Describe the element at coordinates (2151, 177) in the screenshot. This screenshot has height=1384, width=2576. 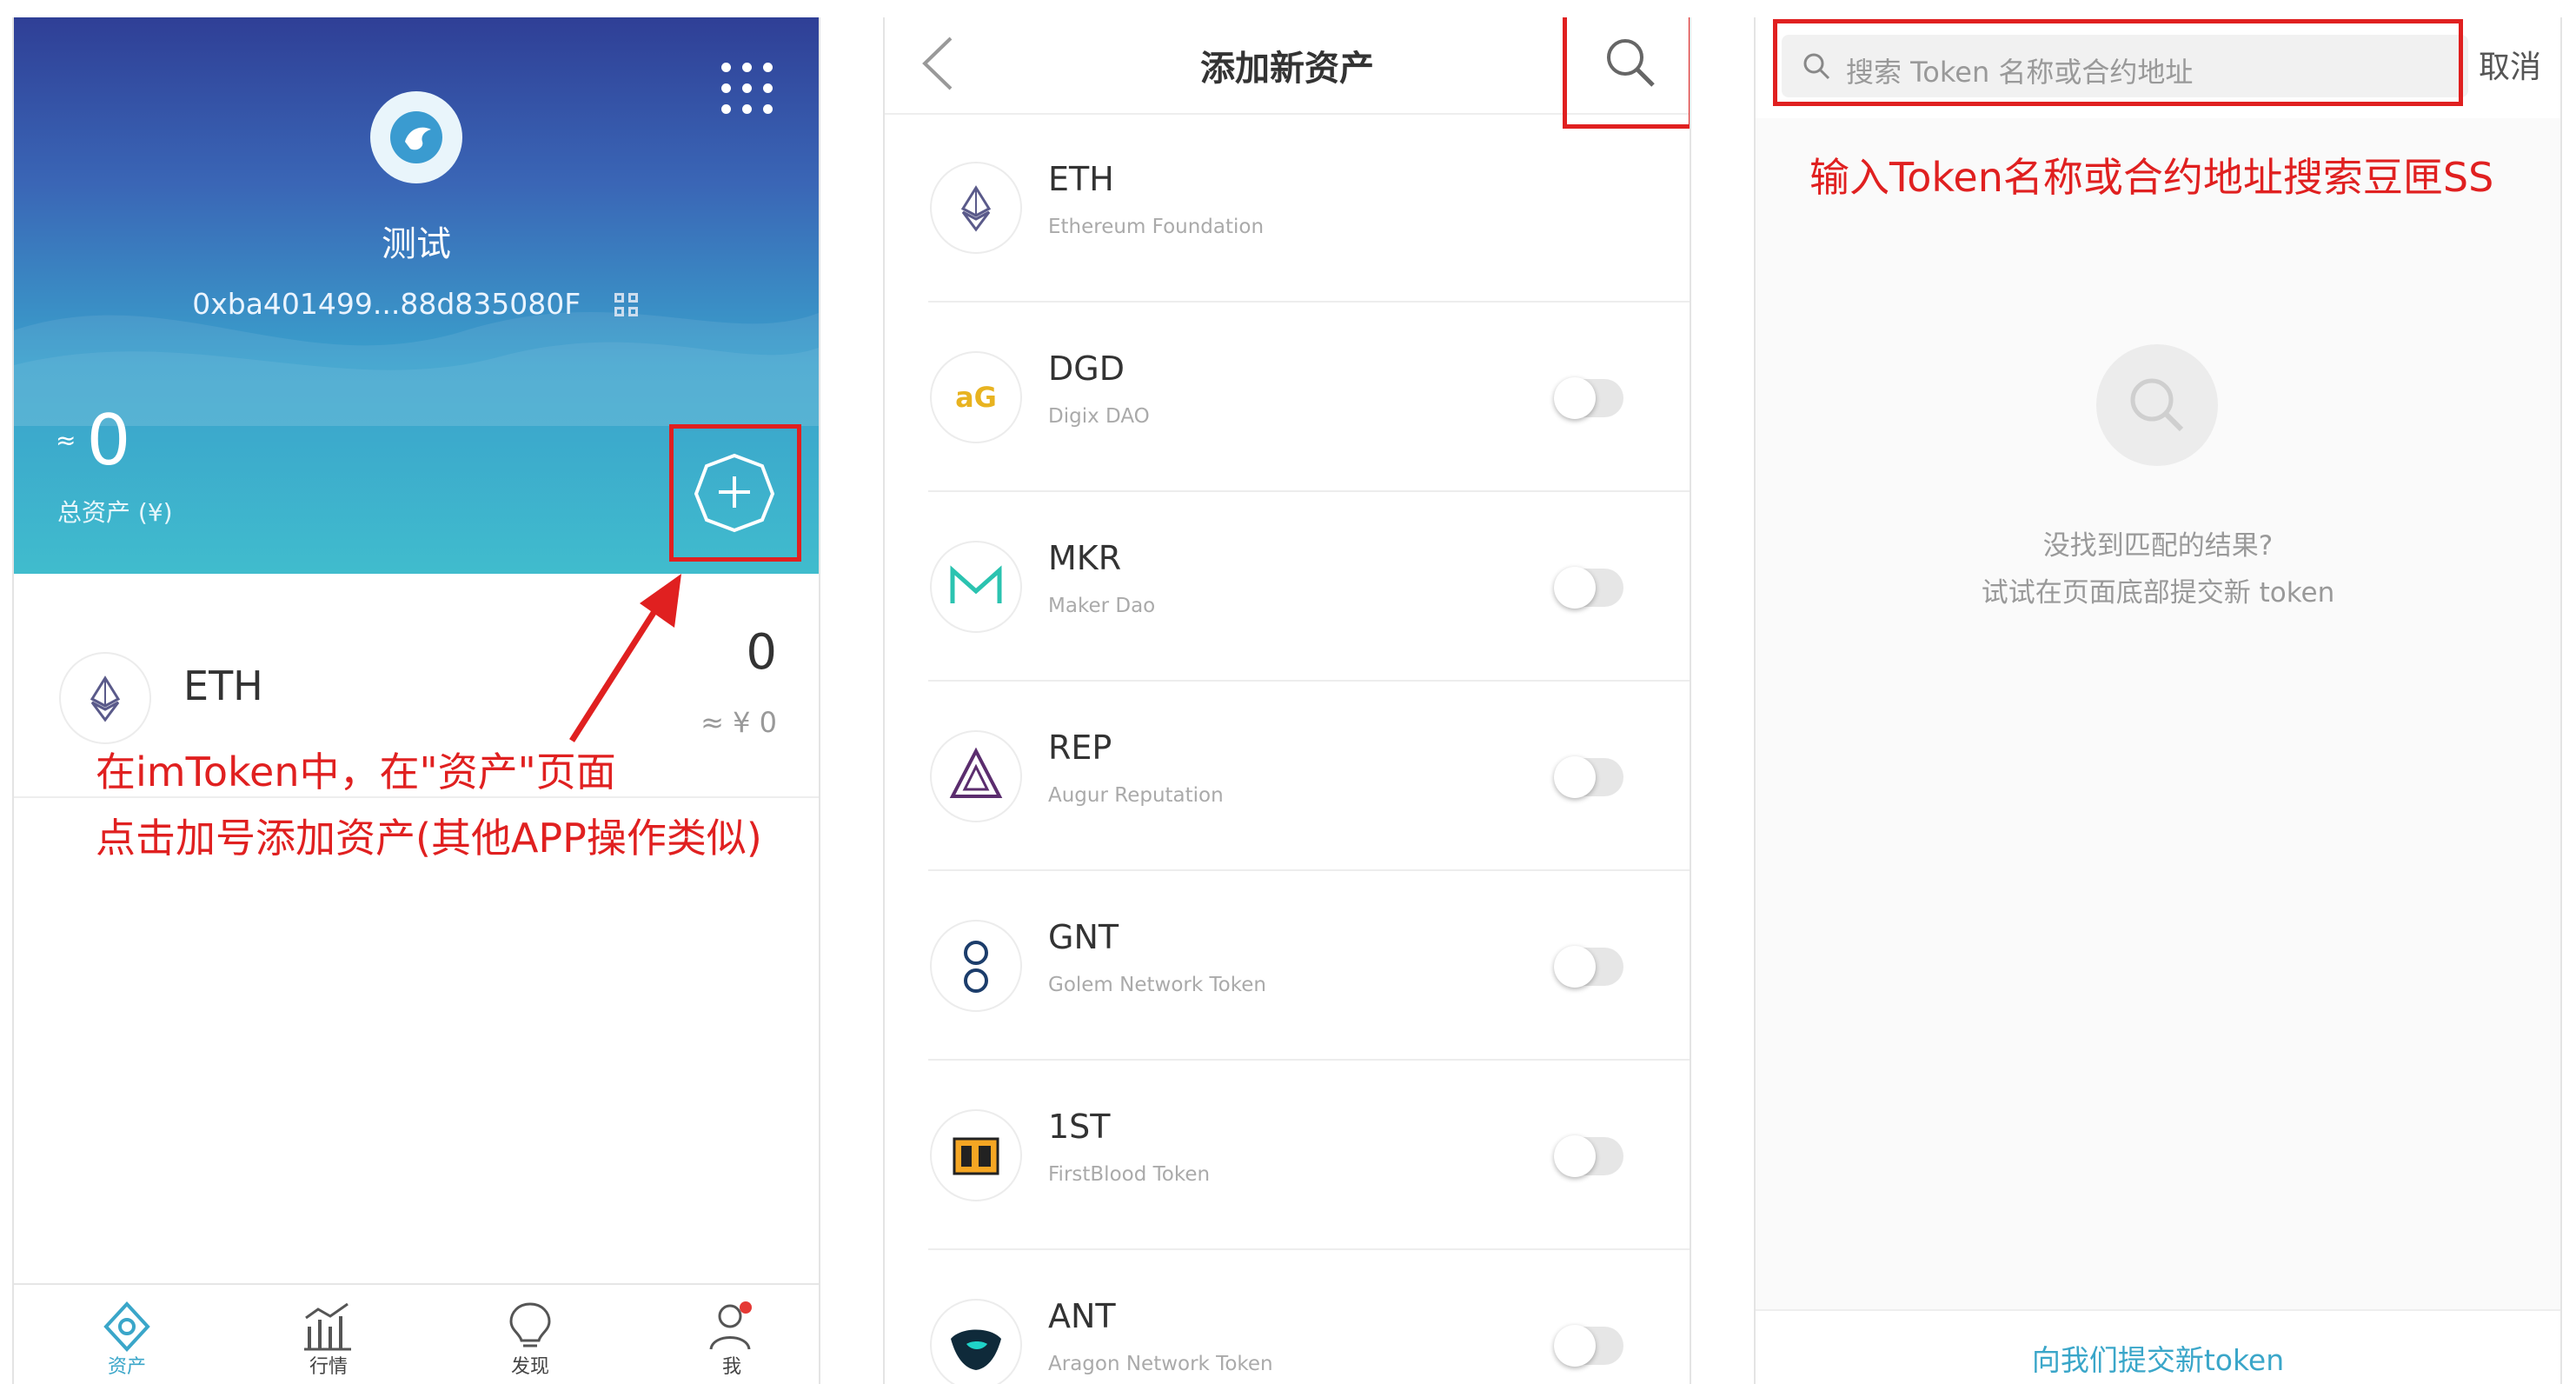
I see `annotation-text: 输入Token名称或合约地址搜索豆匣SS` at that location.